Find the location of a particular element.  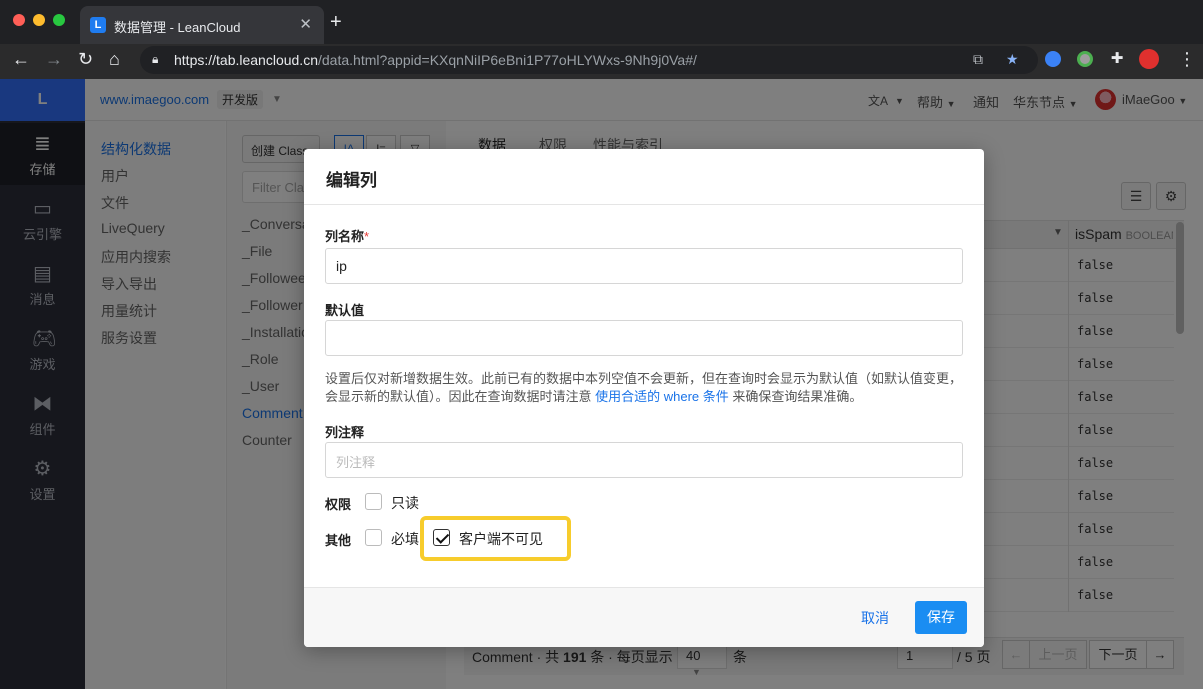

column-name-label: 列名称* is located at coordinates (347, 236).